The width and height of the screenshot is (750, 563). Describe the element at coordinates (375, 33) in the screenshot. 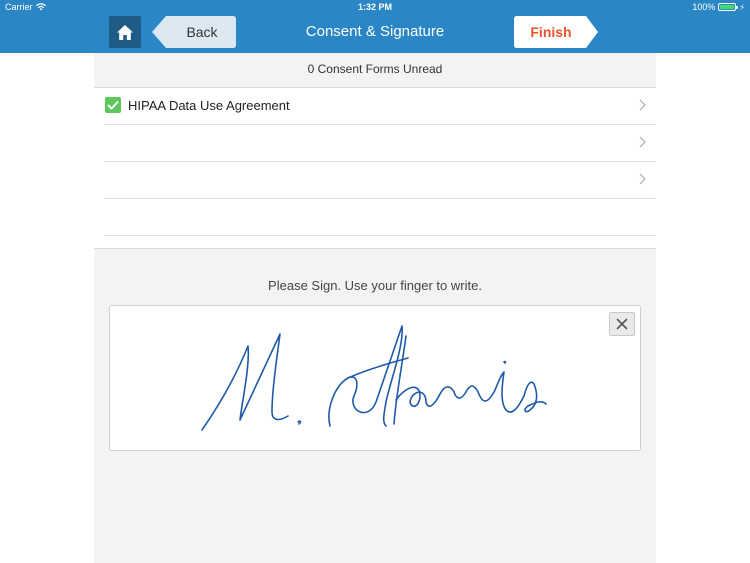

I see `navigation-bar: Back Consent & Signature Finish` at that location.